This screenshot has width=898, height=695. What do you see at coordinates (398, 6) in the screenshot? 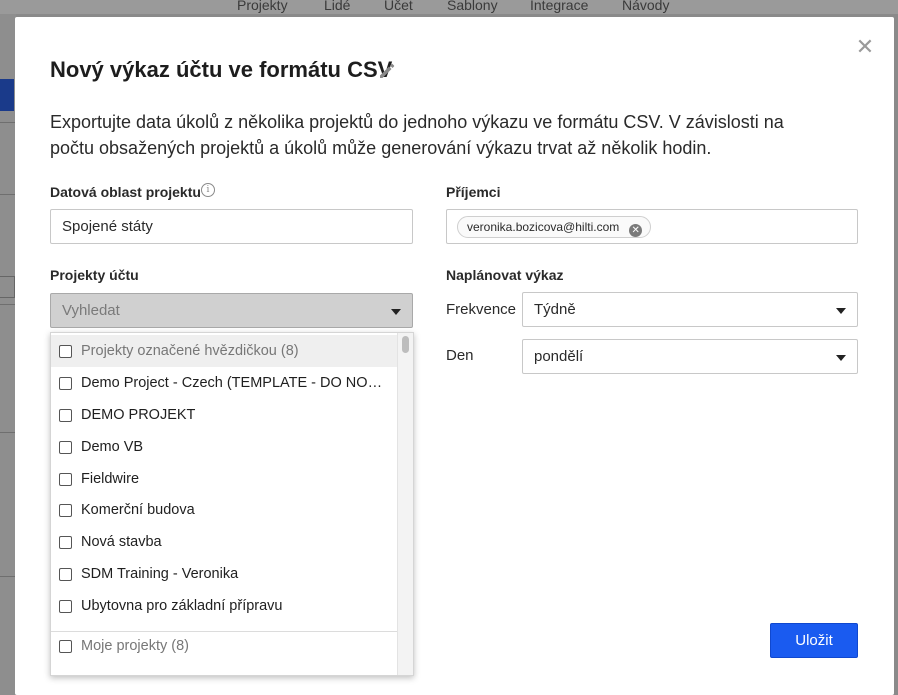
I see `bg-nav-item: Účet` at bounding box center [398, 6].